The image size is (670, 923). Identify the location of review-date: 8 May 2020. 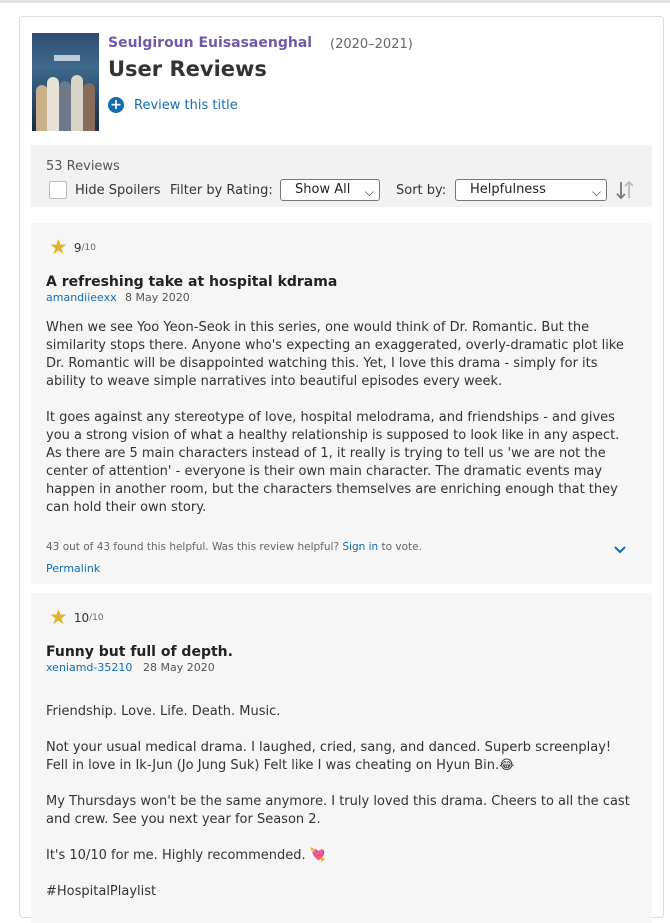
(157, 297).